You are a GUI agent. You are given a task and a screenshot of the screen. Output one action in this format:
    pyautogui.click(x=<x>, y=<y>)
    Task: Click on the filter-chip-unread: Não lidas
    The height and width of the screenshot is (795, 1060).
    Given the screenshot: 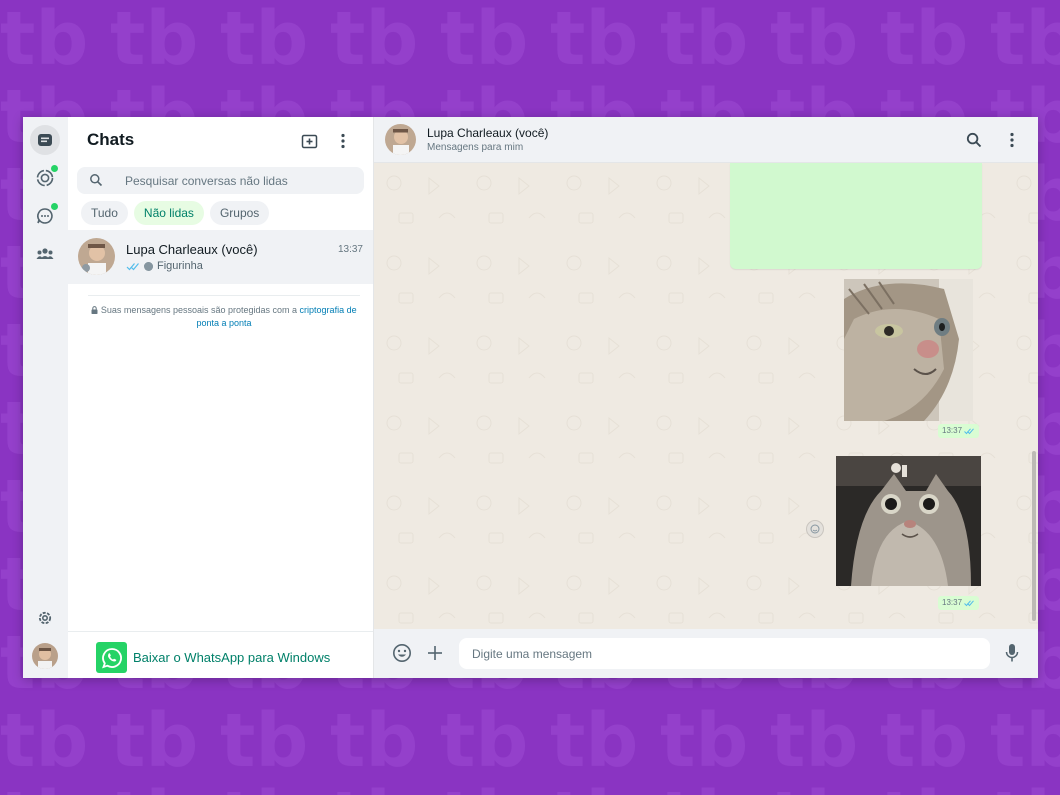 What is the action you would take?
    pyautogui.click(x=168, y=213)
    